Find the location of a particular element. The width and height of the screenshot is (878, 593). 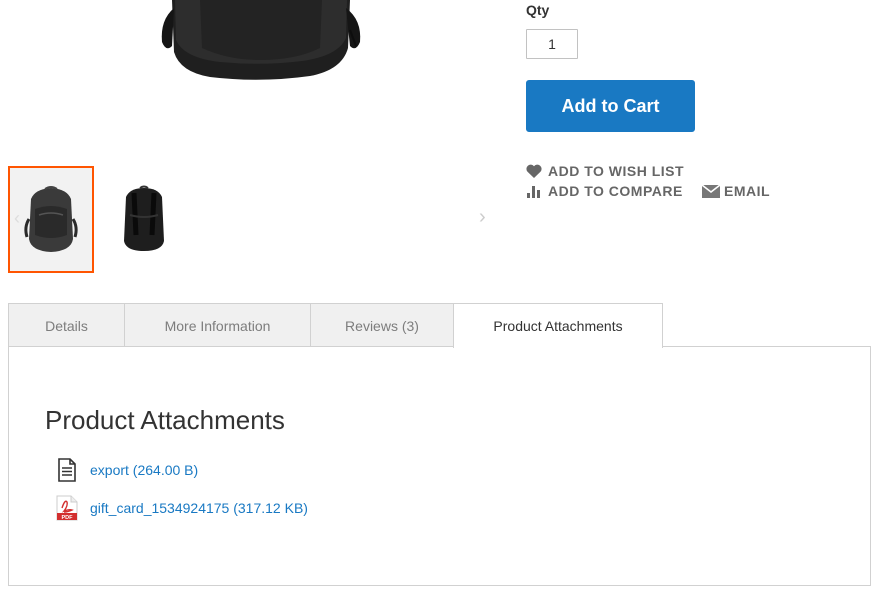

compare-label: ADD TO COMPARE is located at coordinates (615, 191).